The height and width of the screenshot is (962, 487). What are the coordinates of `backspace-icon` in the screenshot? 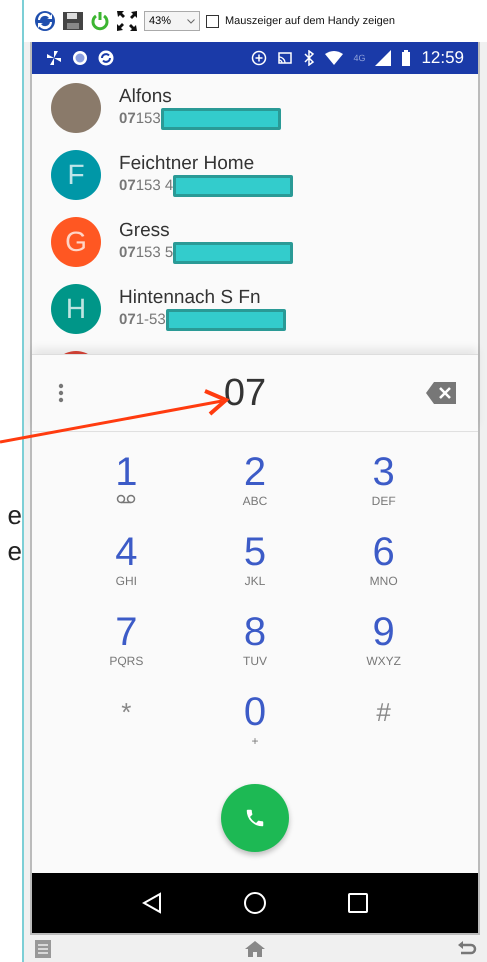 It's located at (441, 393).